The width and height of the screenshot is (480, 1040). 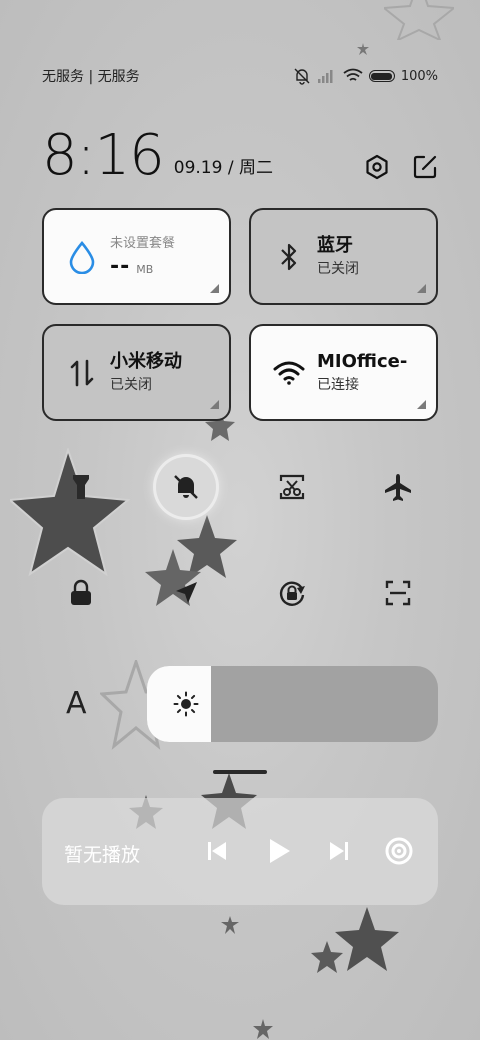 What do you see at coordinates (102, 855) in the screenshot?
I see `media-status-label: 暂无播放` at bounding box center [102, 855].